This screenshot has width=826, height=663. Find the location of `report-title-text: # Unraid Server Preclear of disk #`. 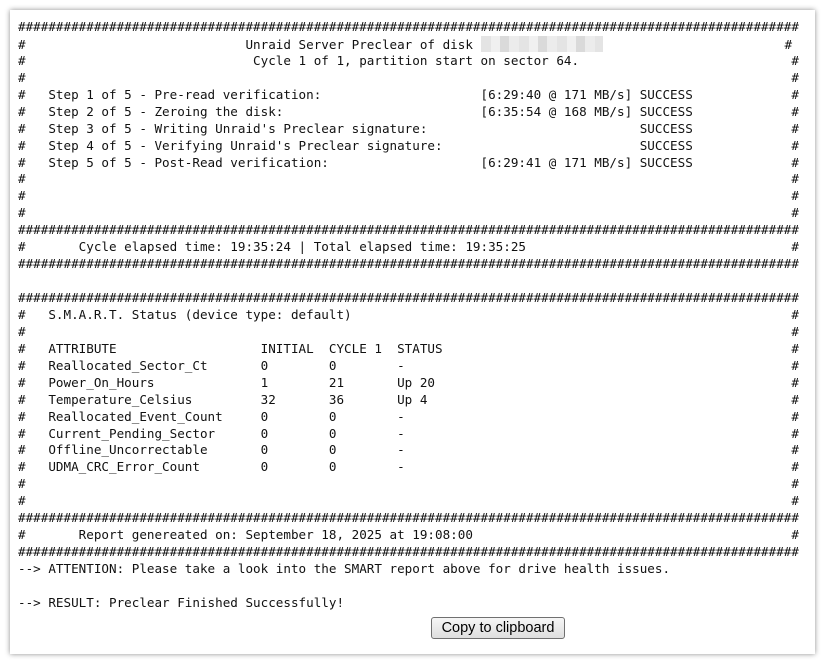

report-title-text: # Unraid Server Preclear of disk # is located at coordinates (405, 43).